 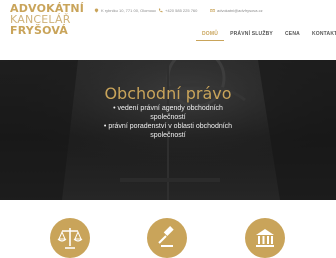 What do you see at coordinates (321, 34) in the screenshot?
I see `nav-item-kontakt: KONTAKT` at bounding box center [321, 34].